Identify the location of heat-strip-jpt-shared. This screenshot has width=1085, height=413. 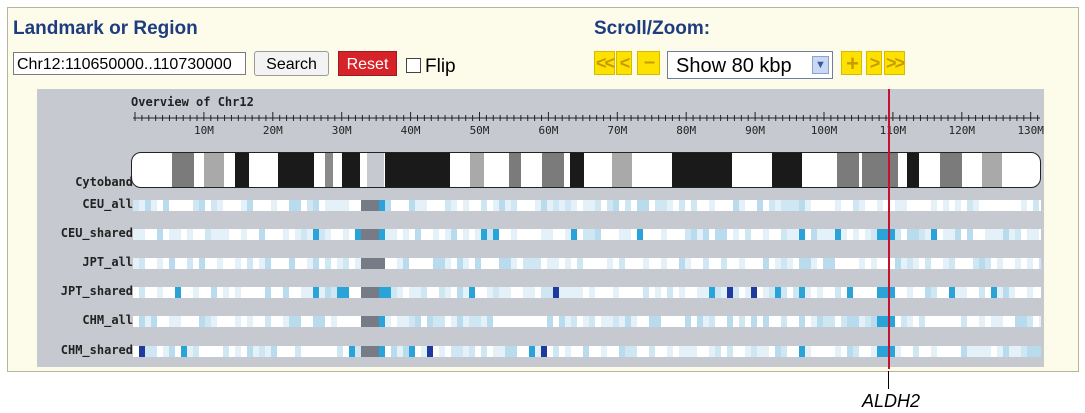
(587, 292).